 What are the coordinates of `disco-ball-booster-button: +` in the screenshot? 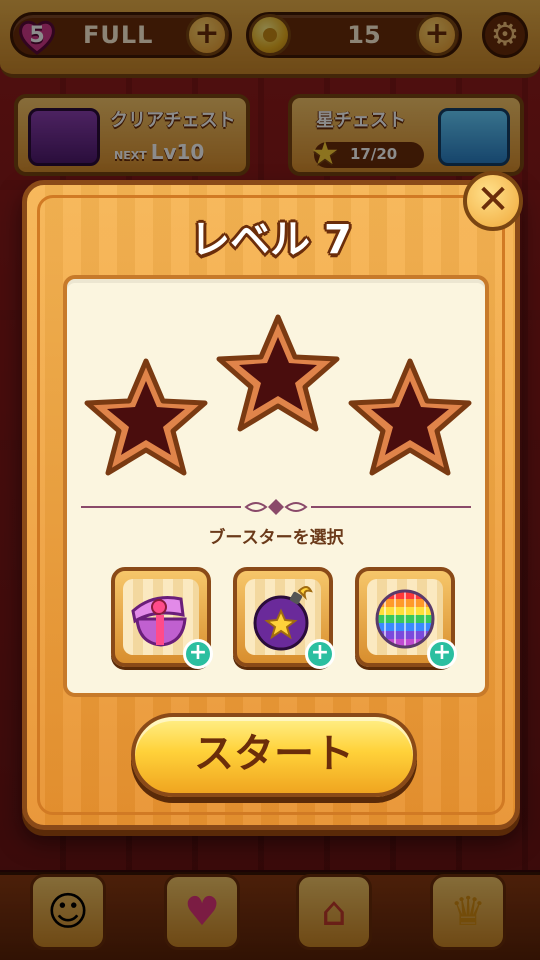 It's located at (406, 618).